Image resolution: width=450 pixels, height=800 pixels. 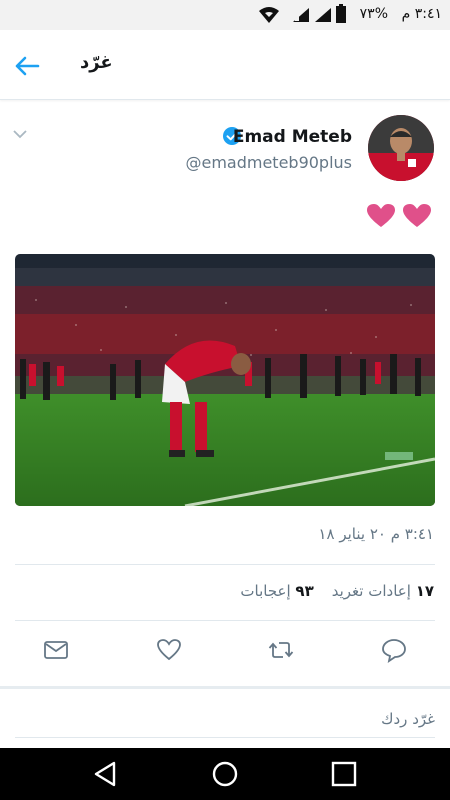 What do you see at coordinates (408, 719) in the screenshot?
I see `reply-placeholder: غرّد ردك` at bounding box center [408, 719].